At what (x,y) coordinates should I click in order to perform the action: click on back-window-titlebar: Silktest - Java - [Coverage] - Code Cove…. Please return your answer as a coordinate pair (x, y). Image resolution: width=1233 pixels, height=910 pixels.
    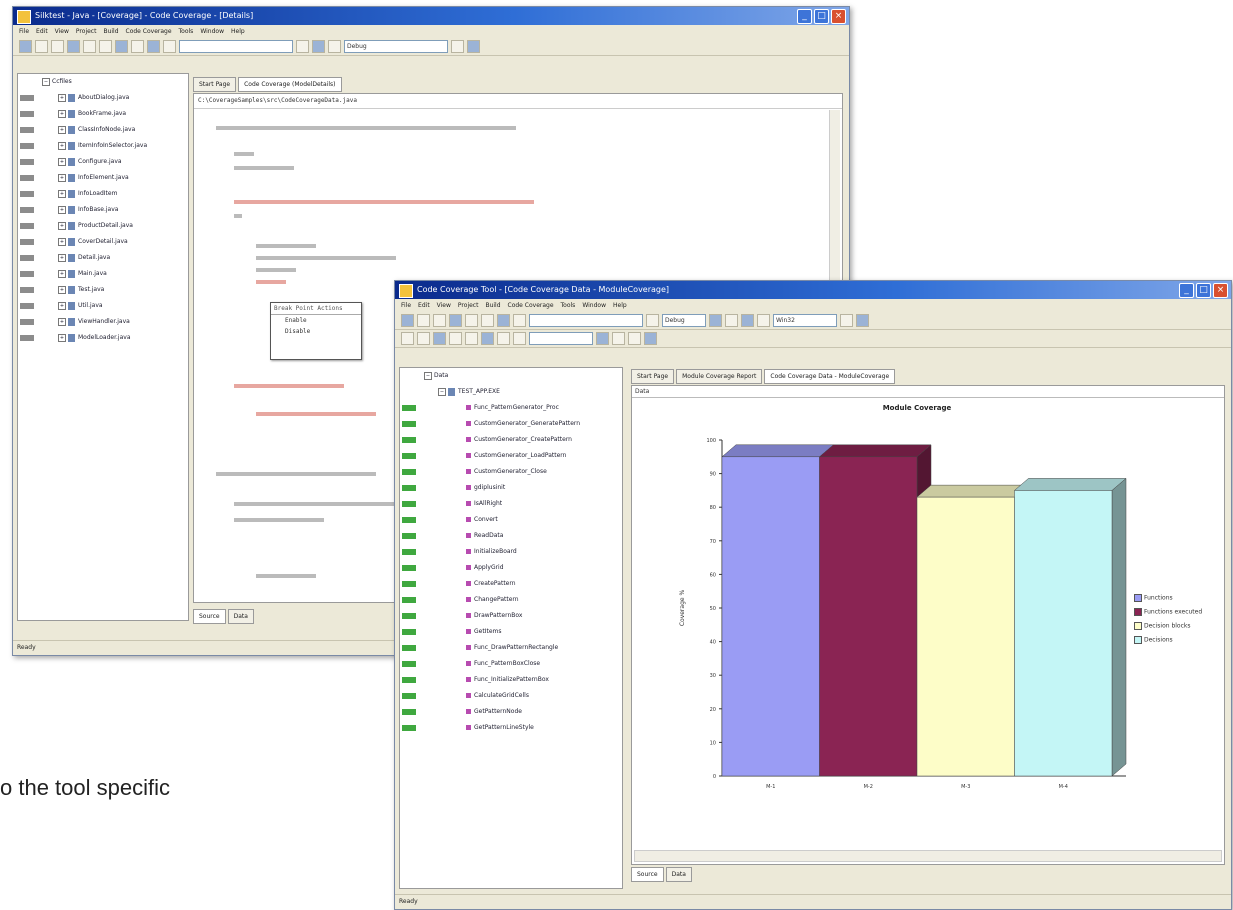
    Looking at the image, I should click on (431, 16).